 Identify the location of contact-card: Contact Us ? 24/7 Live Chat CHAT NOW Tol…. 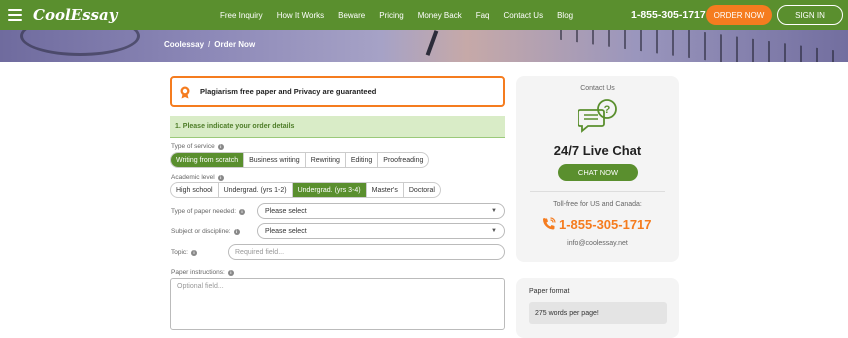
(597, 169).